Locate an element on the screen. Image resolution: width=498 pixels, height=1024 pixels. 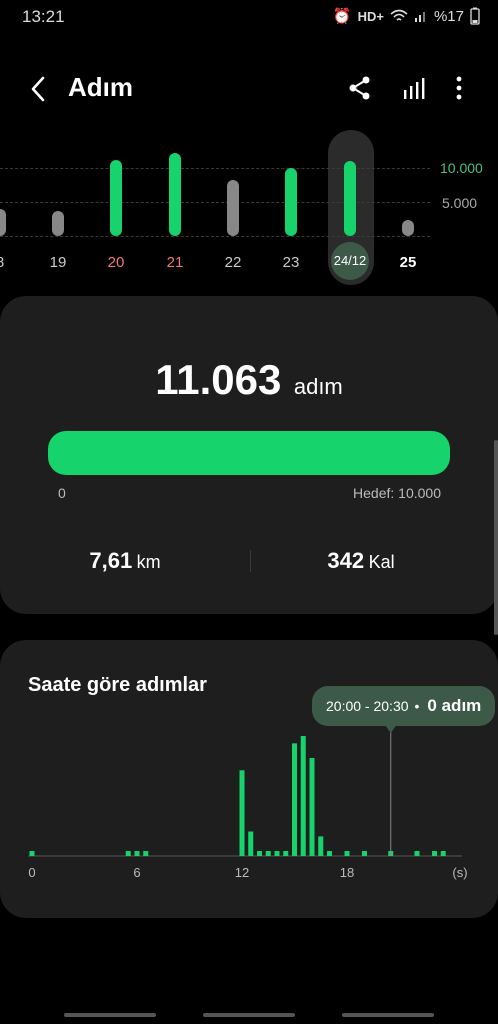
goal-progress-fill is located at coordinates (249, 453).